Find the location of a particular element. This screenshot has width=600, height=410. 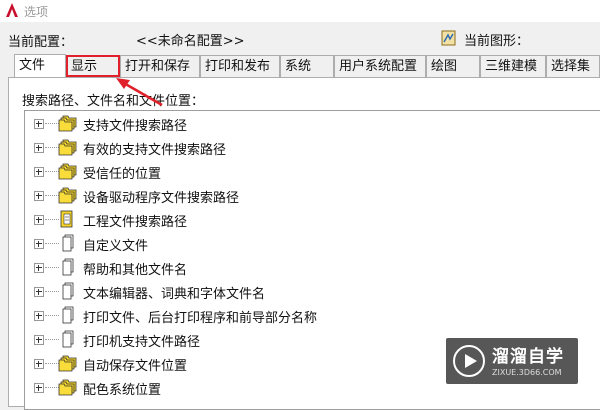

tree-item-label: 设备驱动程序文件搜索路径 is located at coordinates (161, 198).